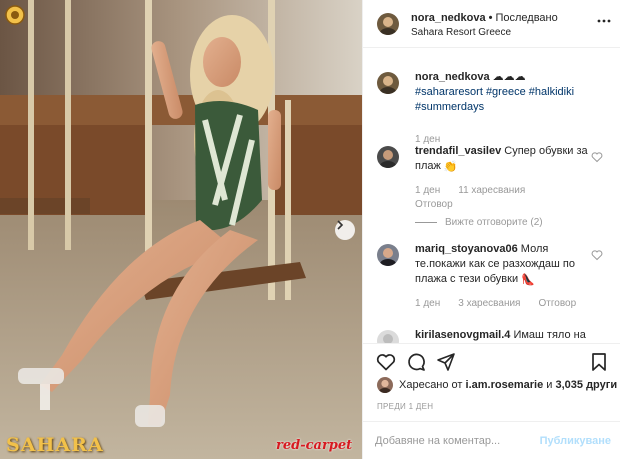  Describe the element at coordinates (551, 92) in the screenshot. I see `hashtag: #halkidiki` at that location.